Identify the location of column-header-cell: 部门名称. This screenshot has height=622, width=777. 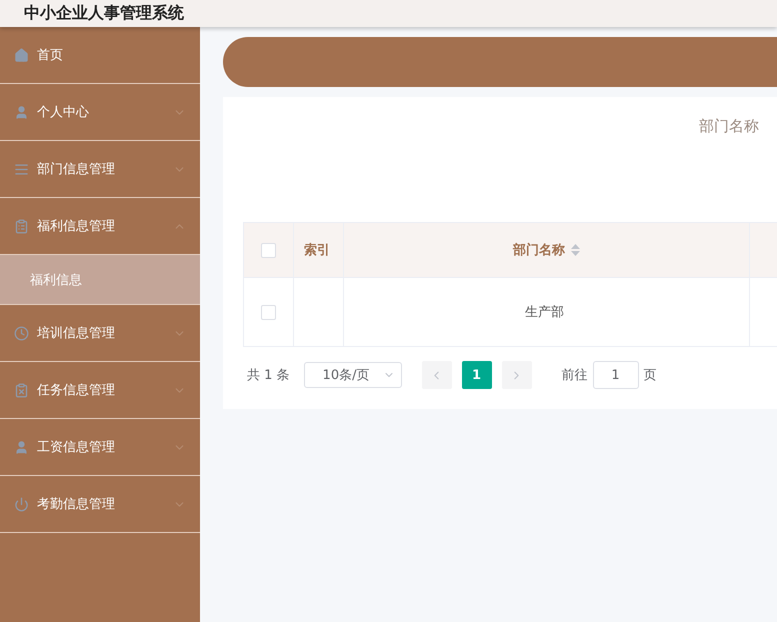
(547, 250).